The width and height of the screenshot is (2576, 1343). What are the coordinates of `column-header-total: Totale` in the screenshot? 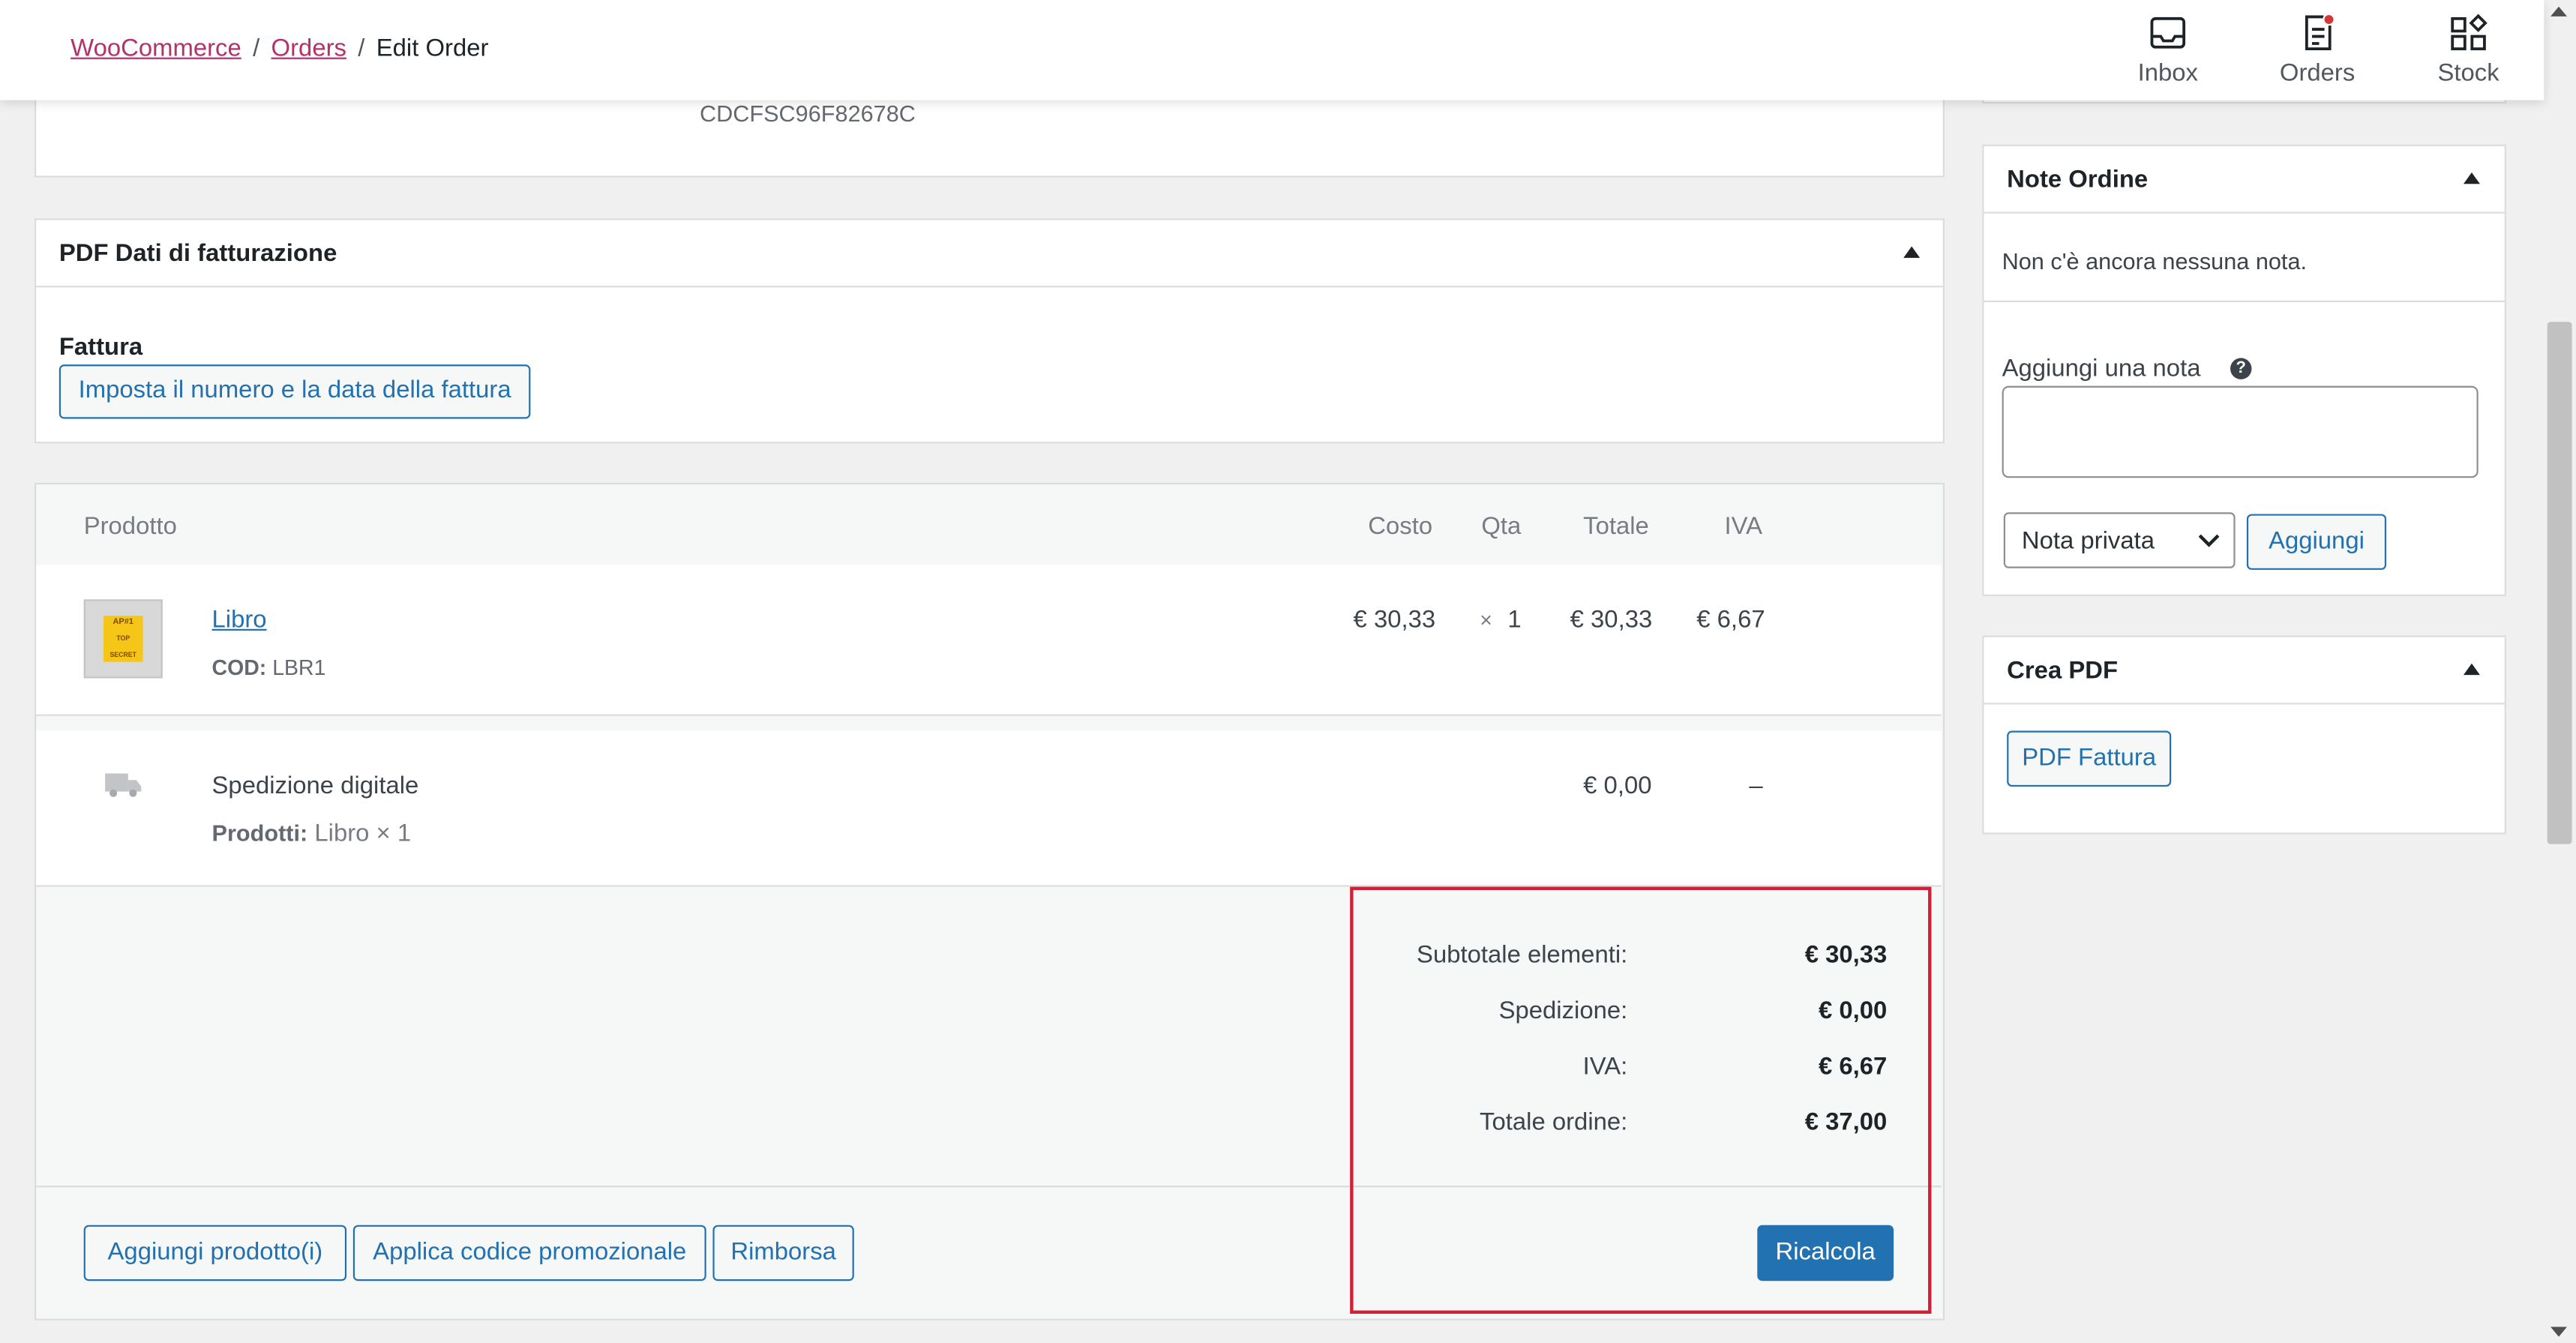 It's located at (1616, 526).